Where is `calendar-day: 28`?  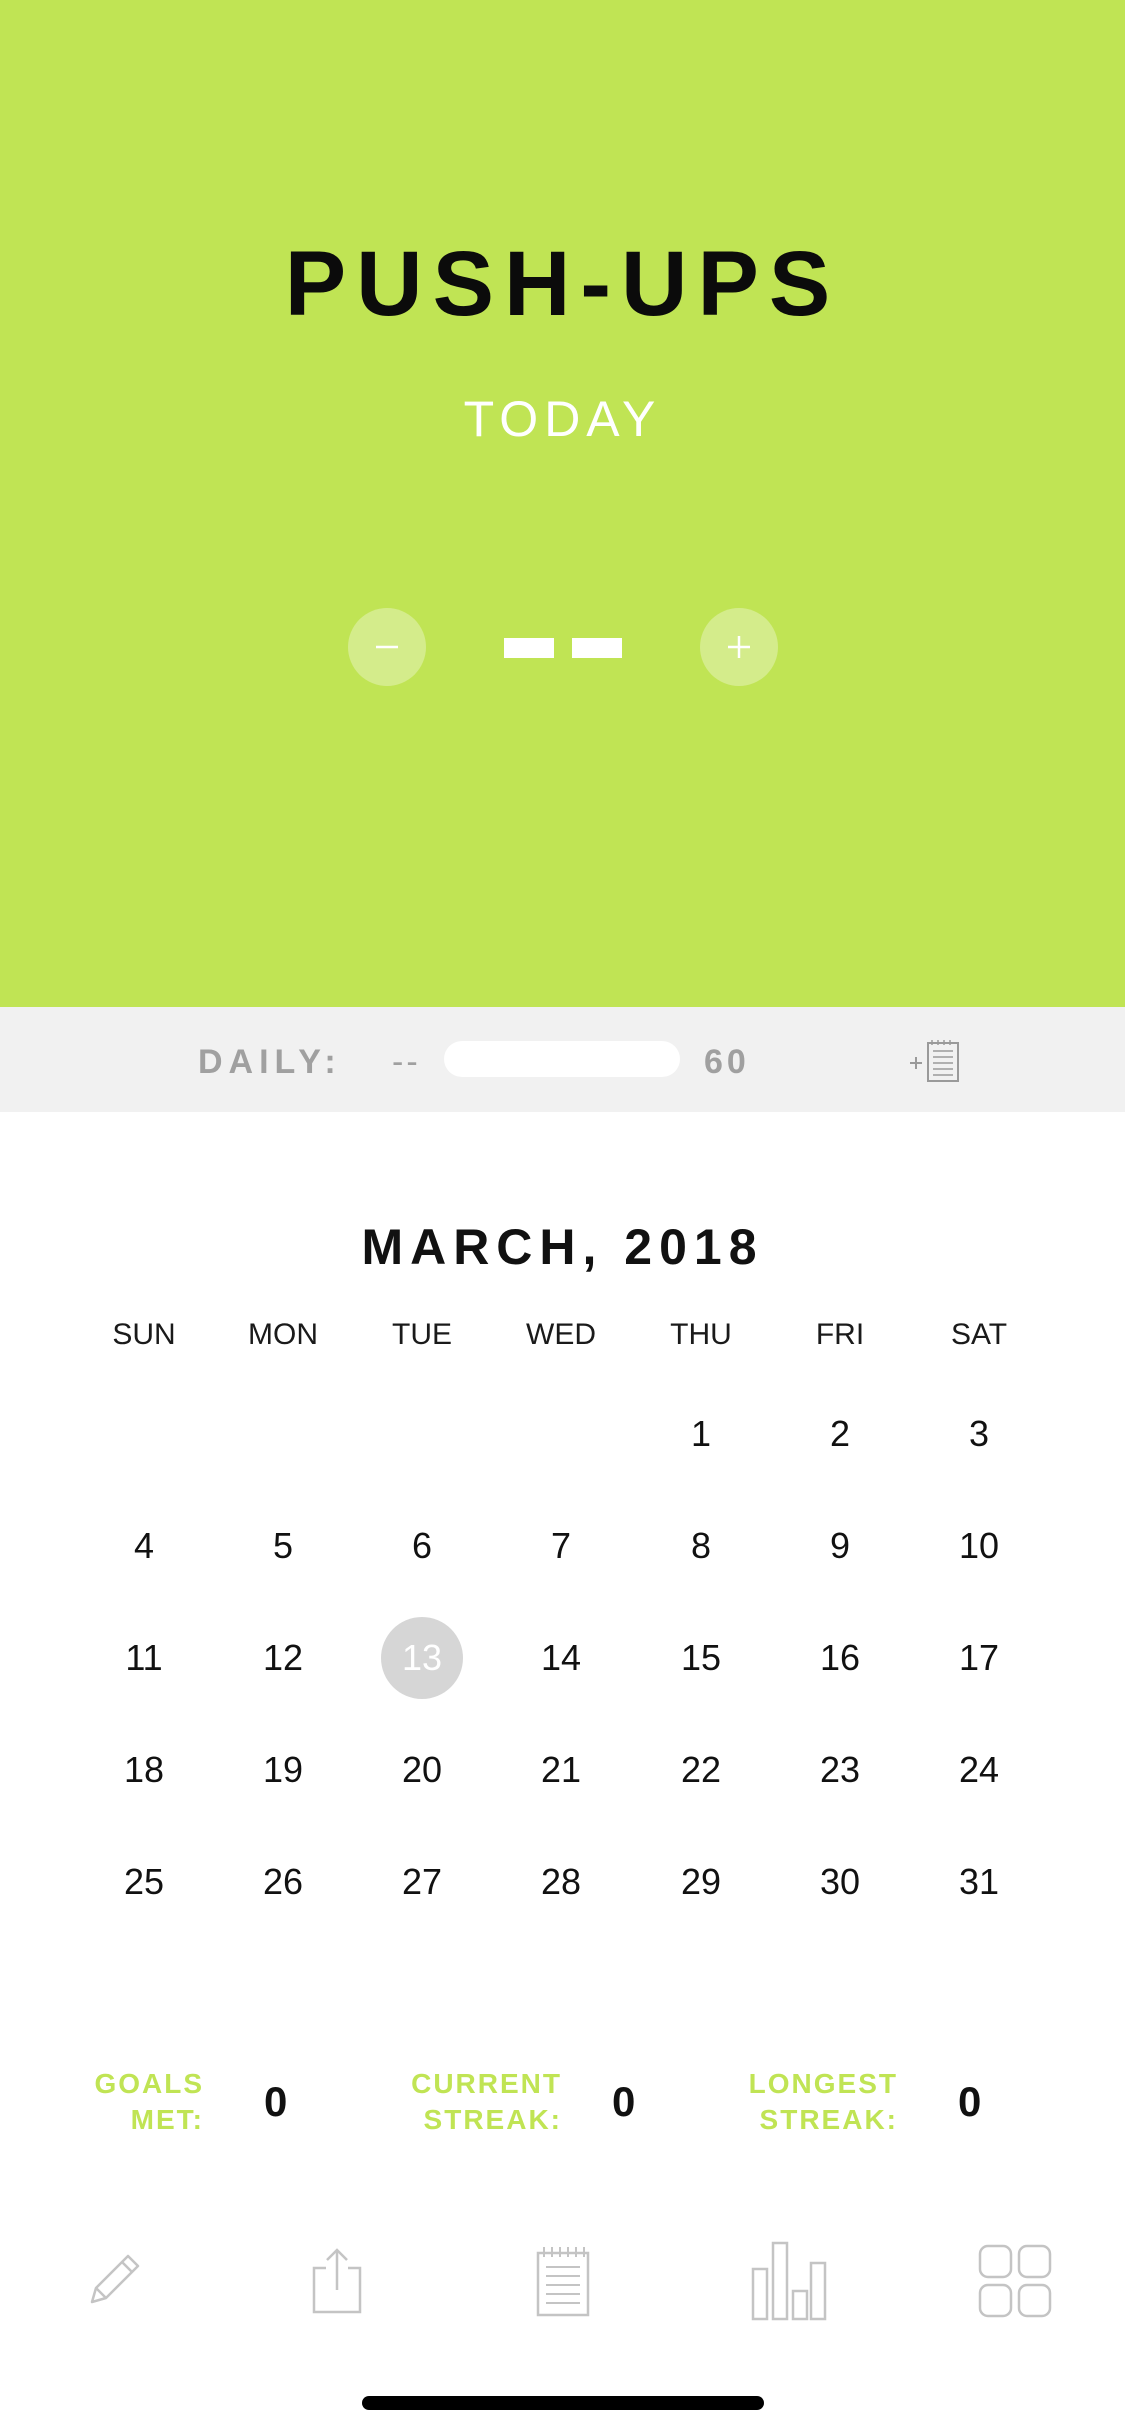
calendar-day: 28 is located at coordinates (561, 1882).